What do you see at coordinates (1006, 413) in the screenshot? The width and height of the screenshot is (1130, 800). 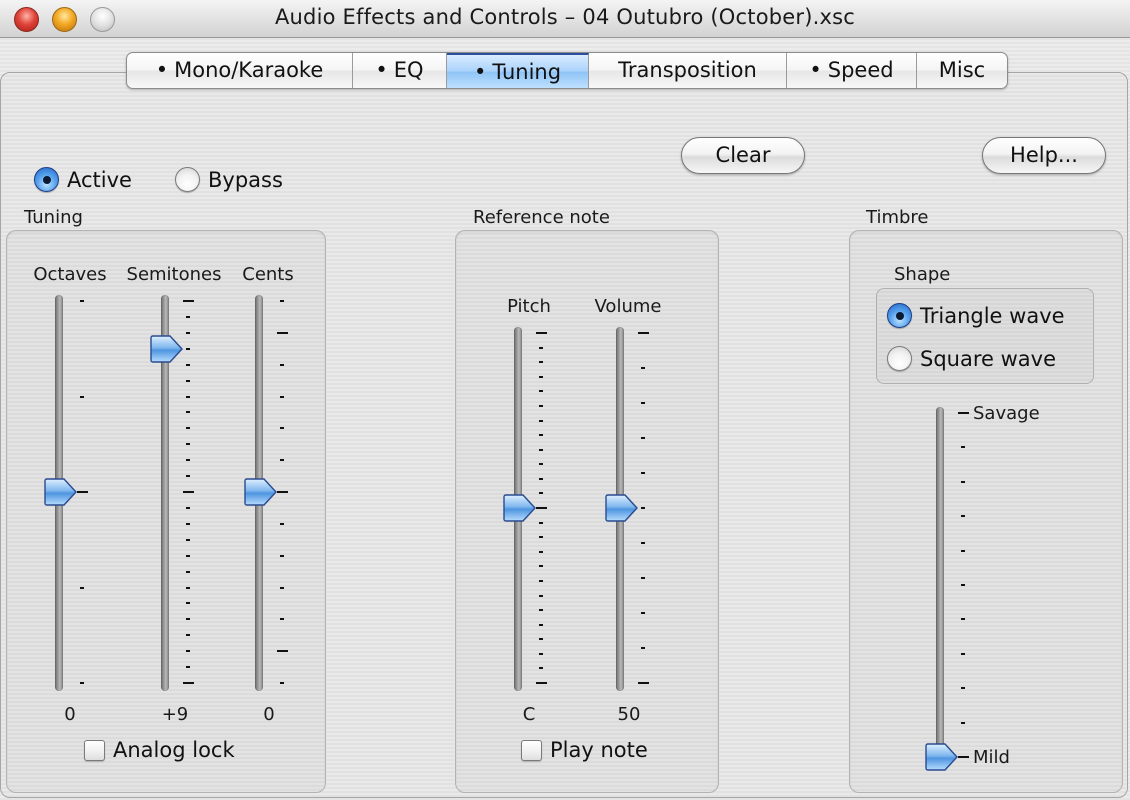 I see `timbre-top-label: Savage` at bounding box center [1006, 413].